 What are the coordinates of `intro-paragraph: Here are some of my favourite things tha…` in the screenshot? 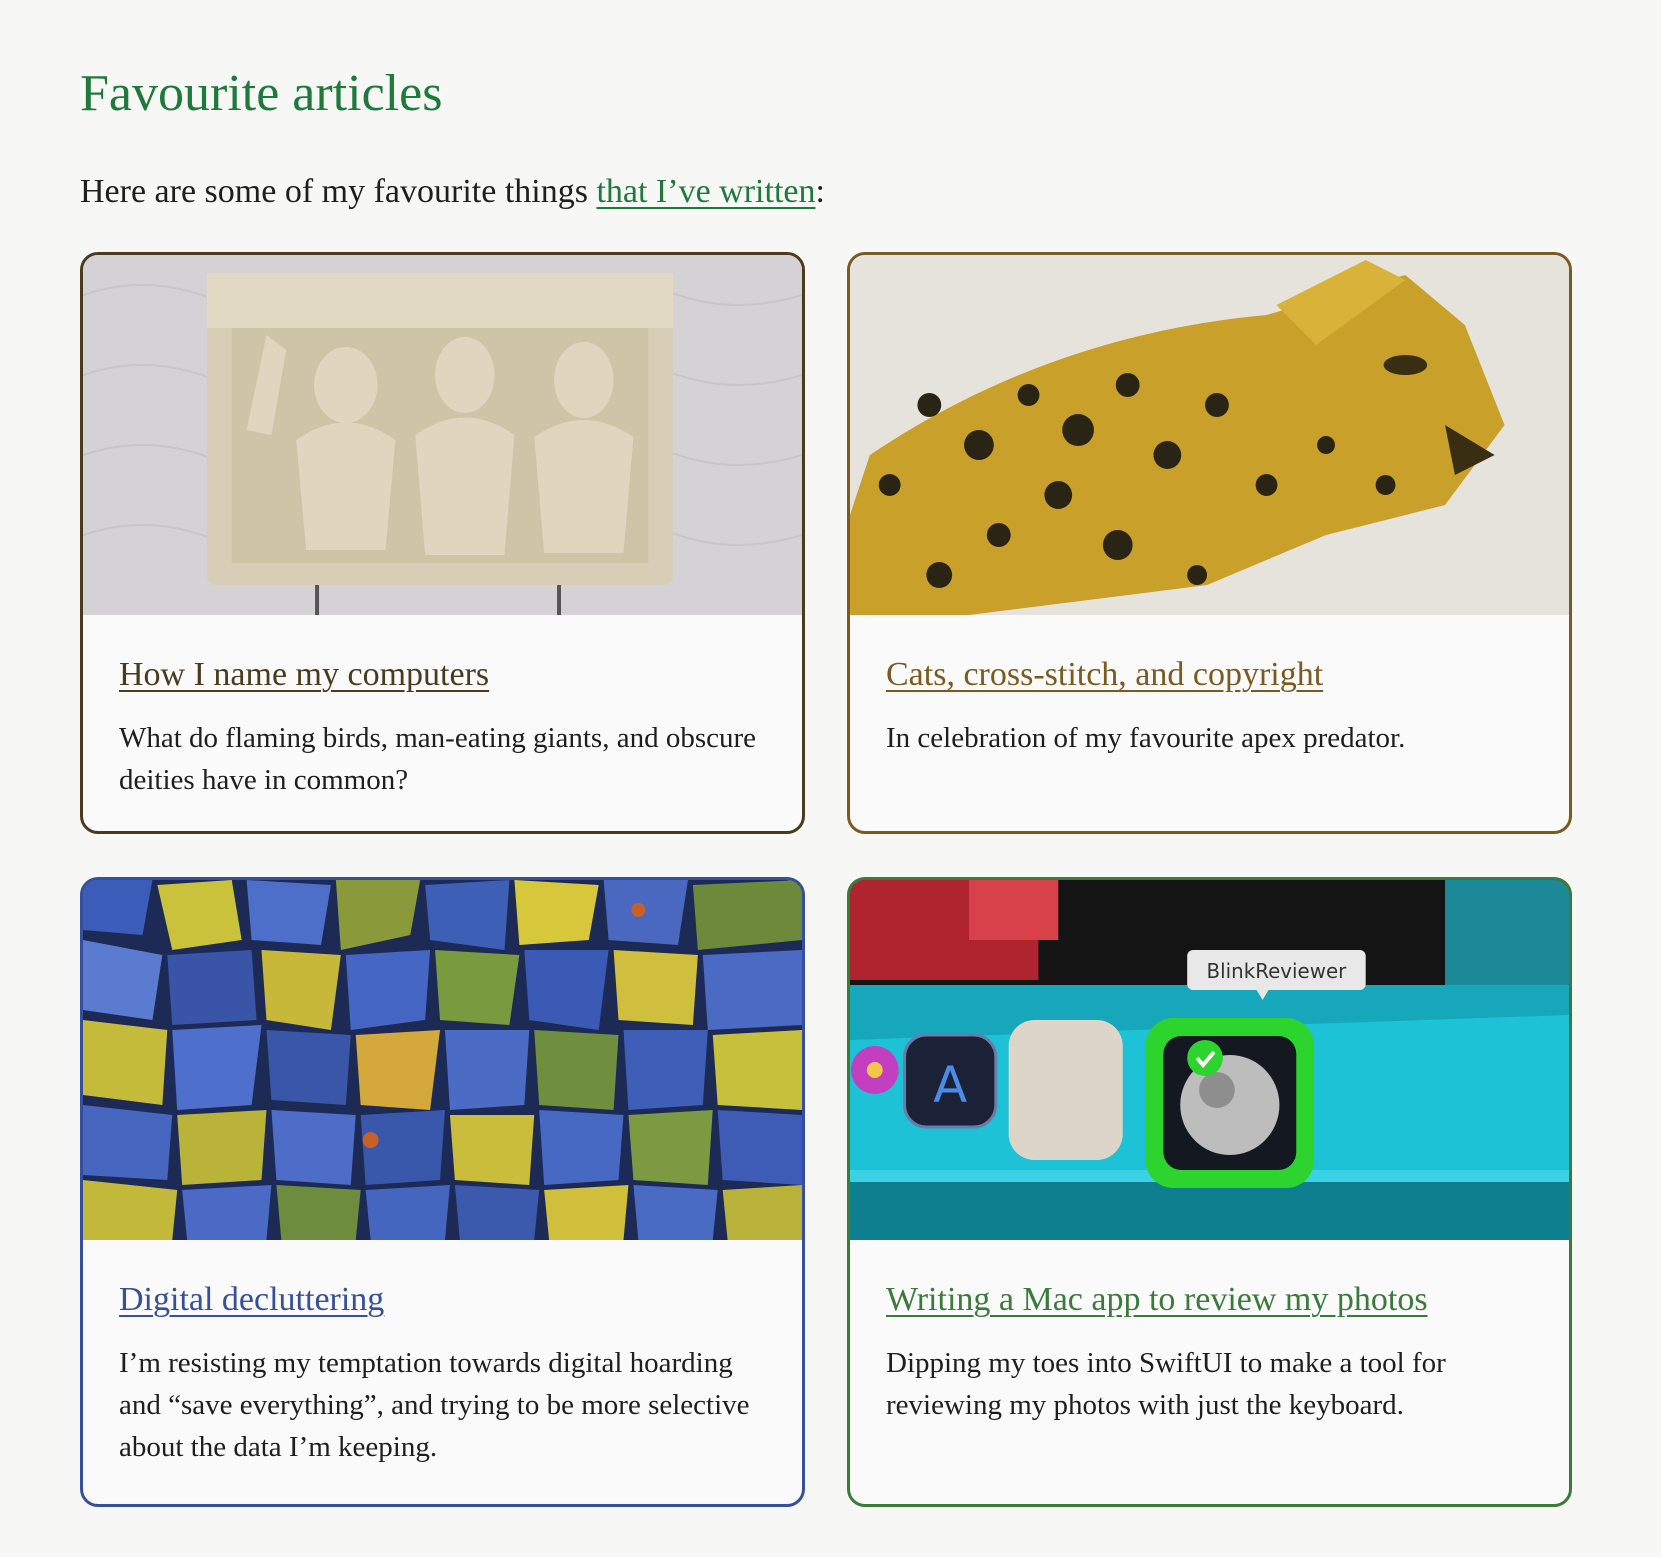 It's located at (452, 192).